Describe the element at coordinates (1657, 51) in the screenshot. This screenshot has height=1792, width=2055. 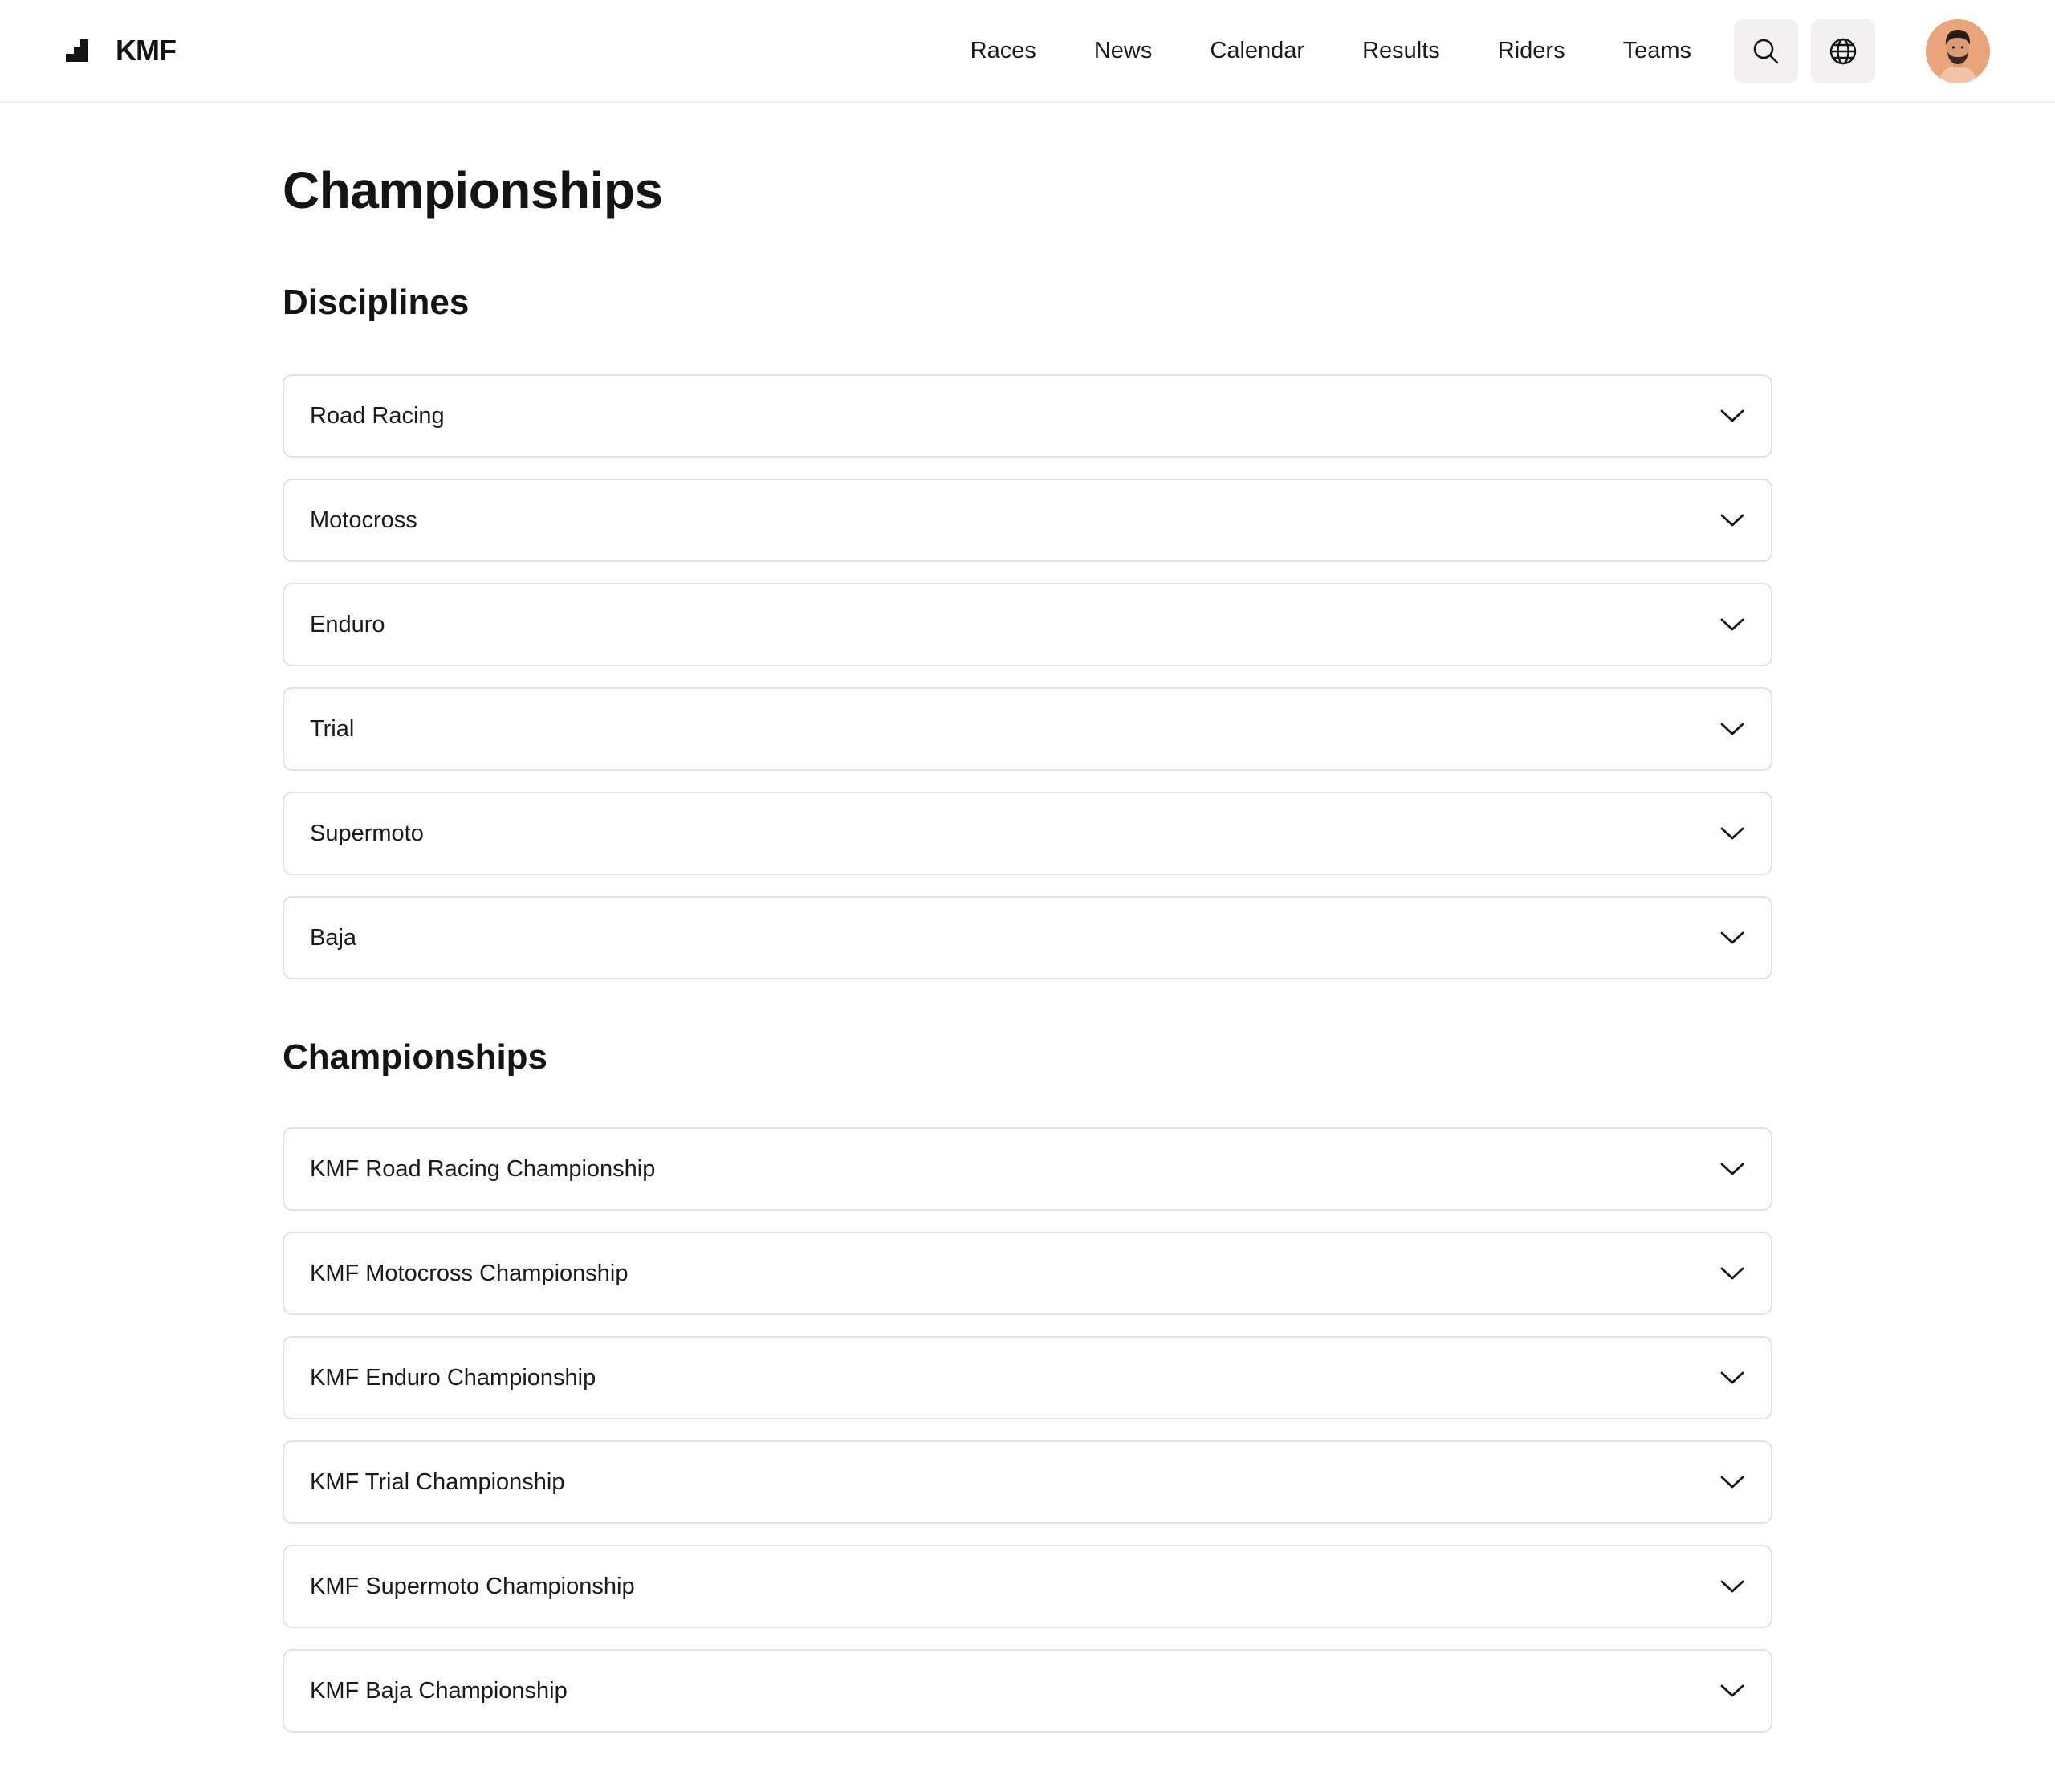
I see `nav-item-teams: Teams` at that location.